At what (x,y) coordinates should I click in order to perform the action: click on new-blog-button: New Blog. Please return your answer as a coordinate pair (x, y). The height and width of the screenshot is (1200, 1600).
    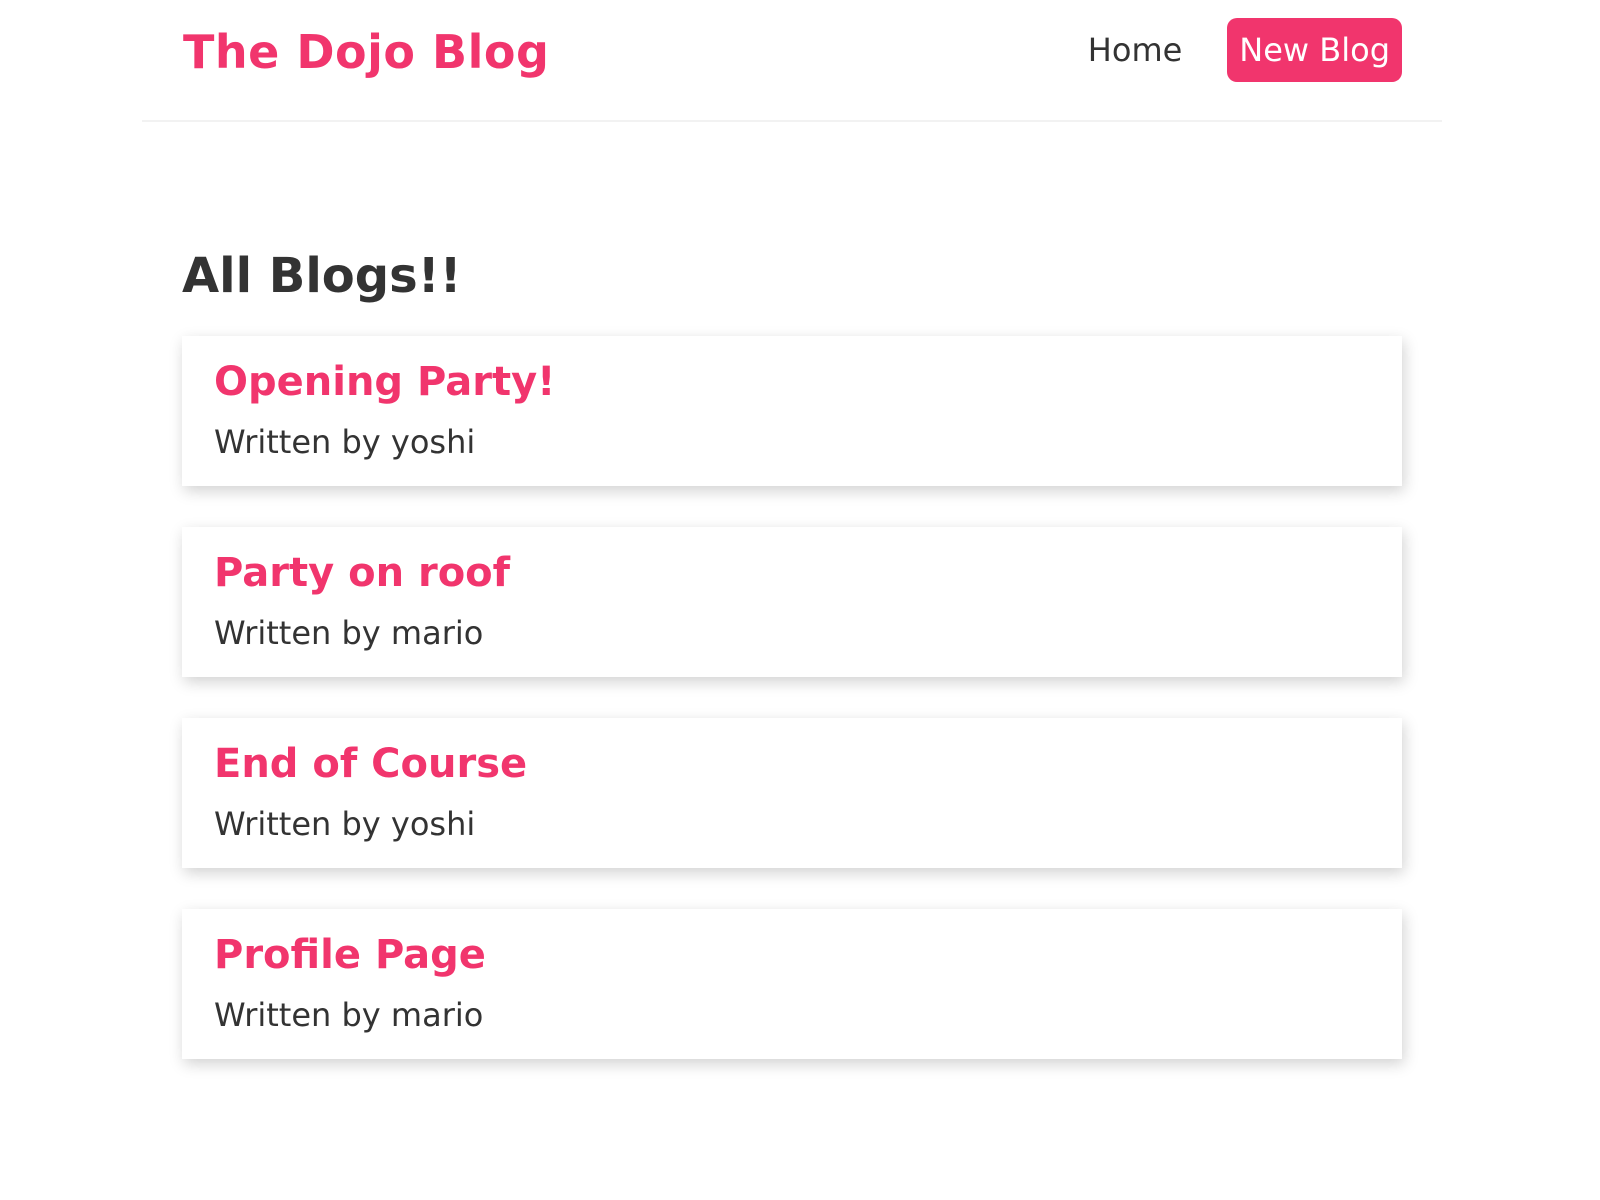
    Looking at the image, I should click on (1314, 50).